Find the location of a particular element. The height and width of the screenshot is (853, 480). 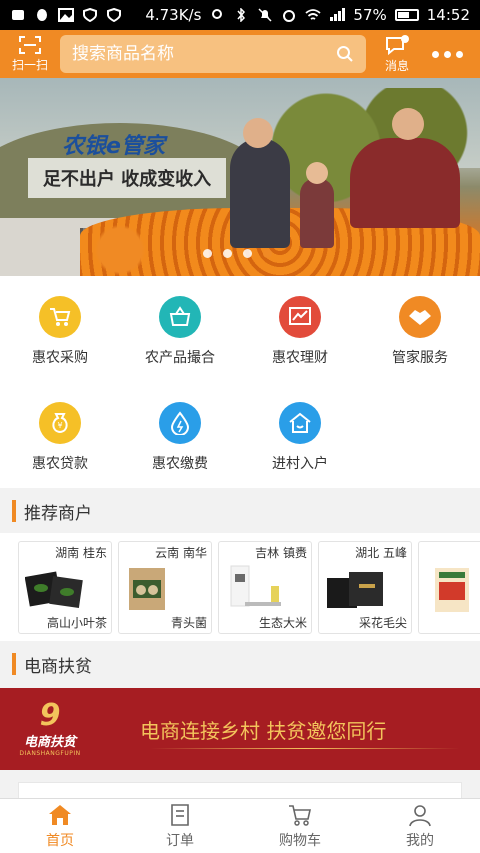

nav-cart: 购物车 is located at coordinates (300, 826).